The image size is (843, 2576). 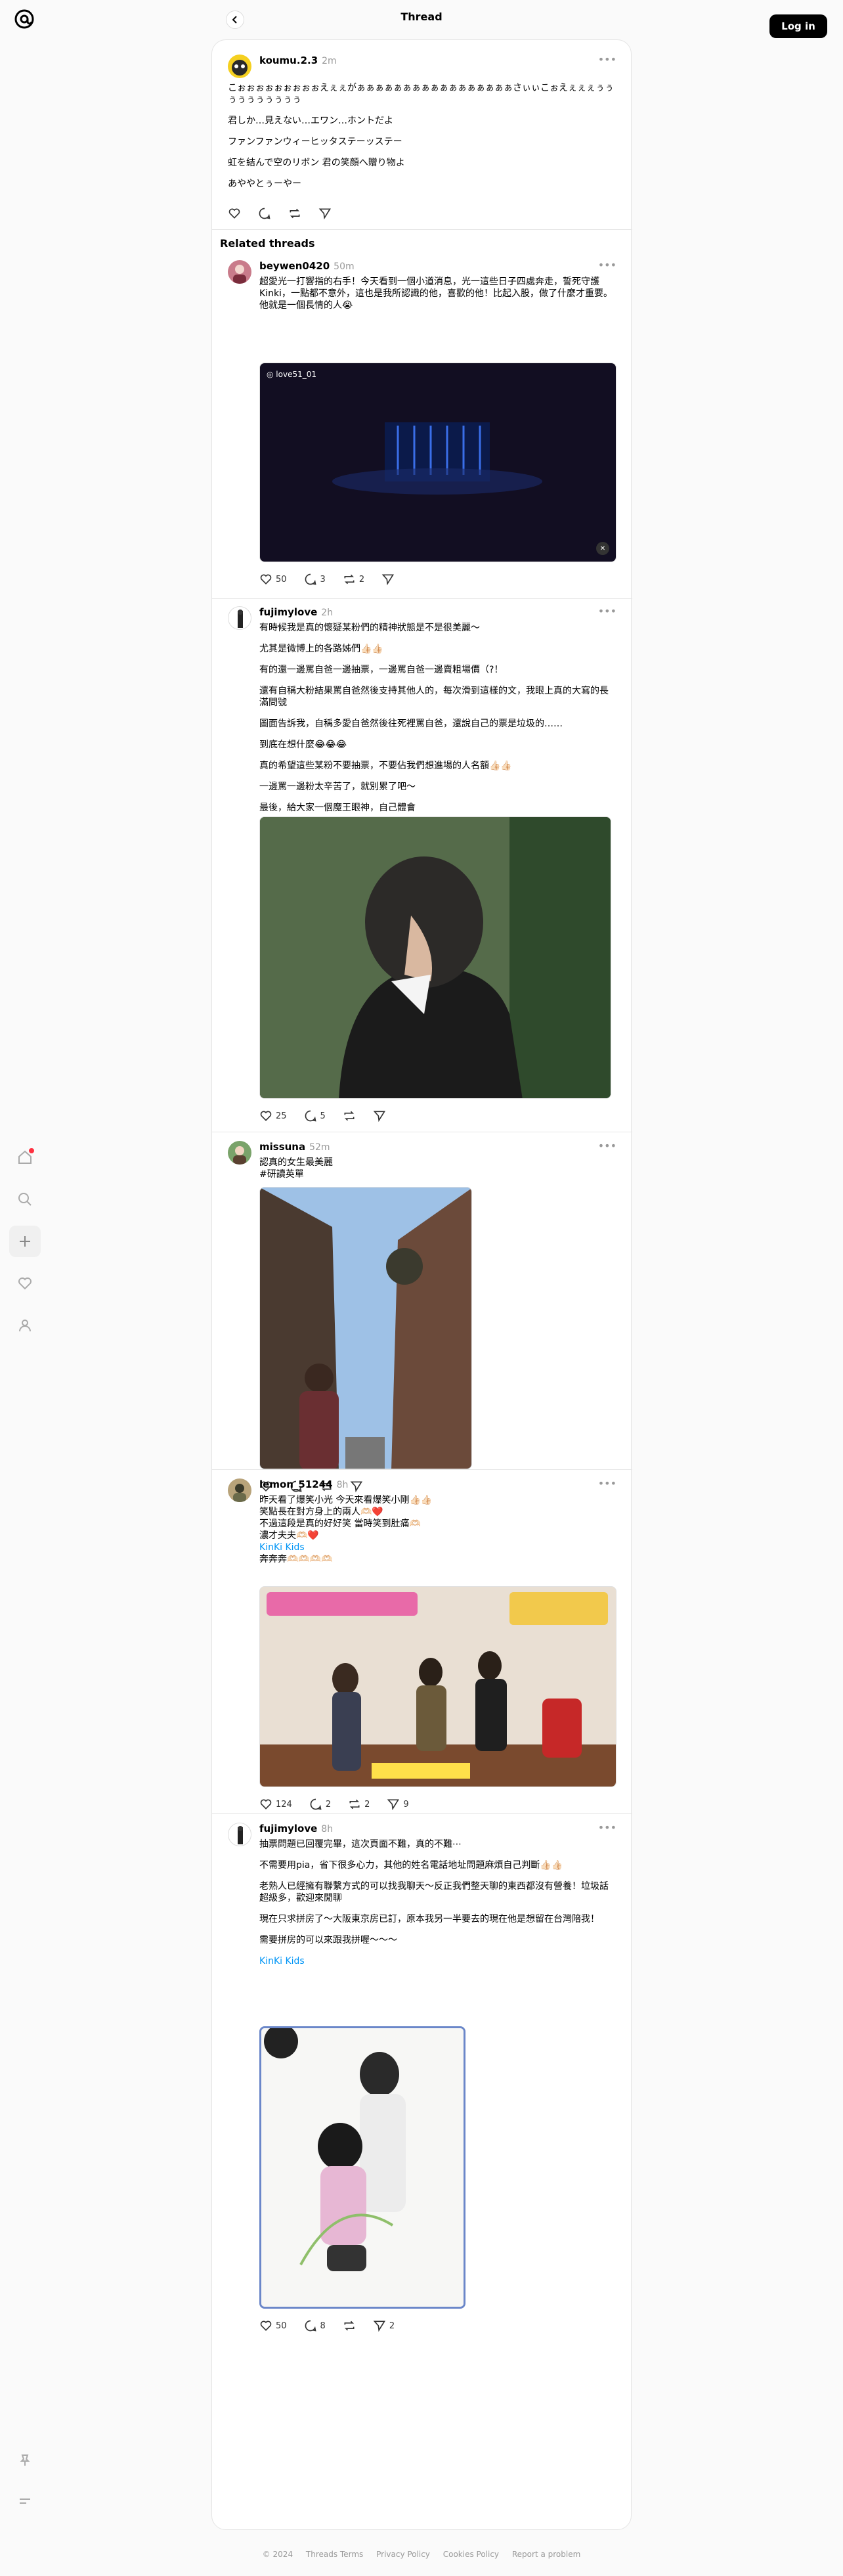 I want to click on post-actions, so click(x=280, y=213).